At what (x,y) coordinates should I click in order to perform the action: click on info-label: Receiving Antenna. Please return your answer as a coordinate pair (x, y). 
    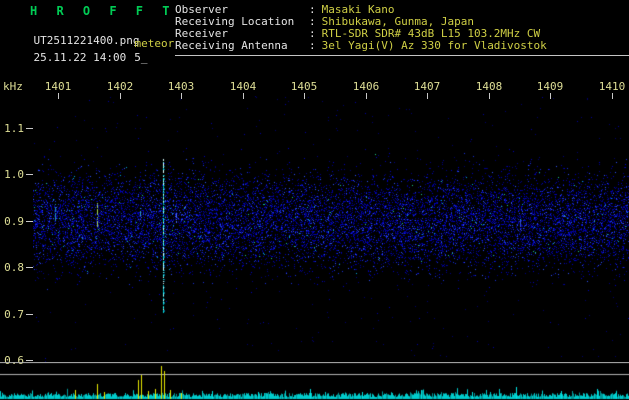
    Looking at the image, I should click on (231, 45).